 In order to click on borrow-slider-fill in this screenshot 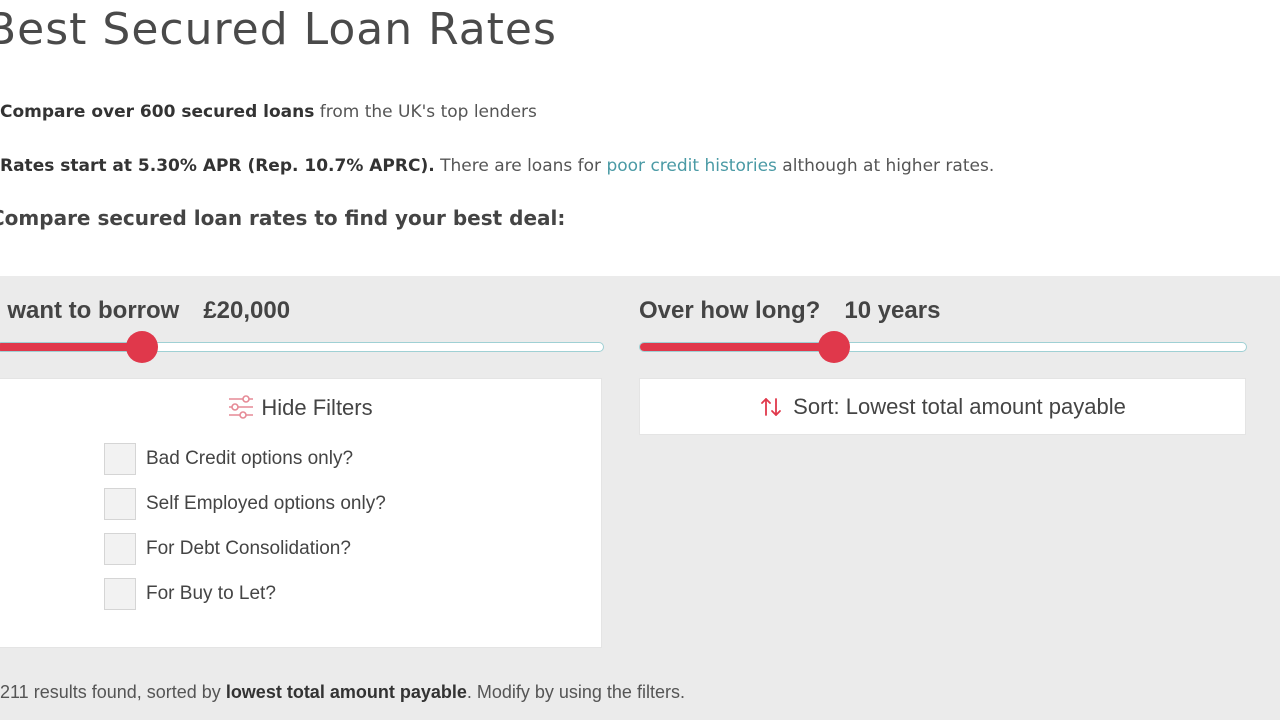, I will do `click(71, 347)`.